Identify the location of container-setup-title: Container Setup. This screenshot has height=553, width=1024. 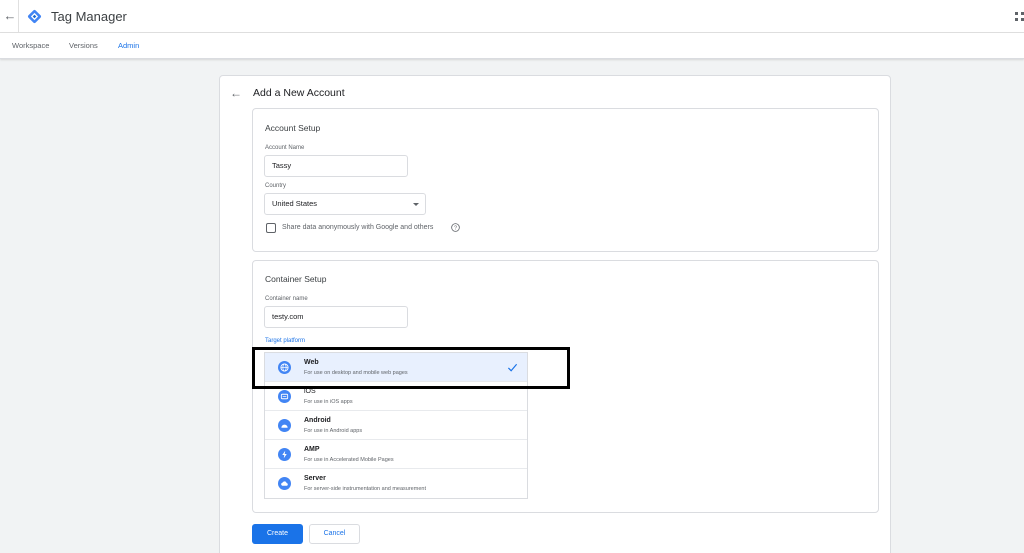
(296, 279).